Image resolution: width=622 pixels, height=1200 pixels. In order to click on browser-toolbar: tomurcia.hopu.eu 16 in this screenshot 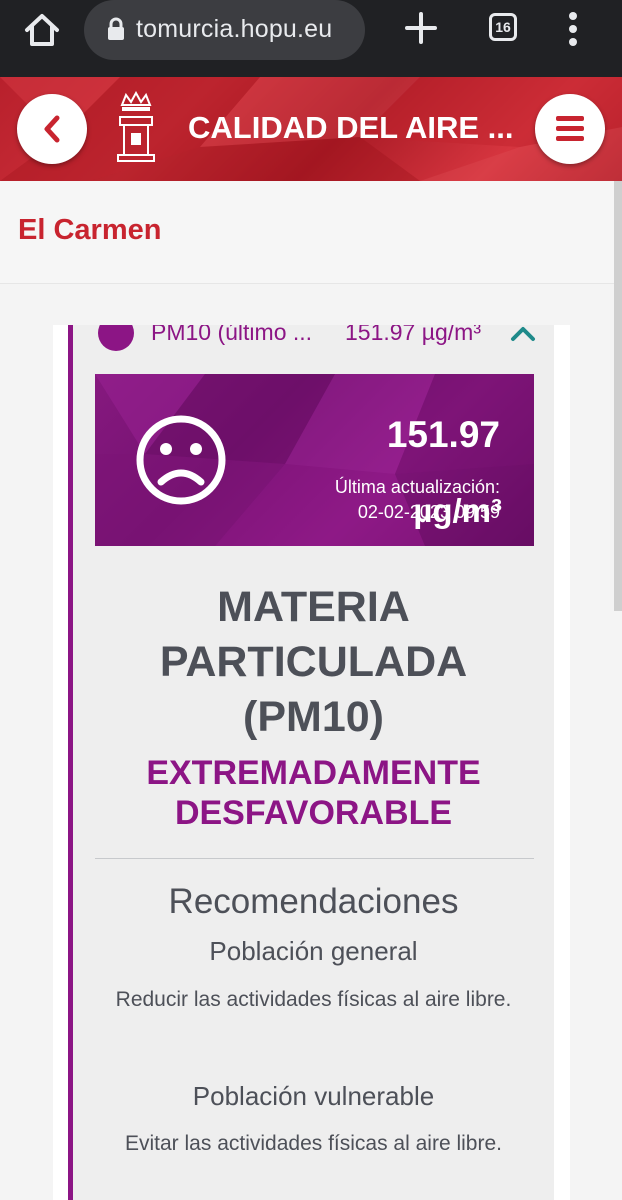, I will do `click(311, 38)`.